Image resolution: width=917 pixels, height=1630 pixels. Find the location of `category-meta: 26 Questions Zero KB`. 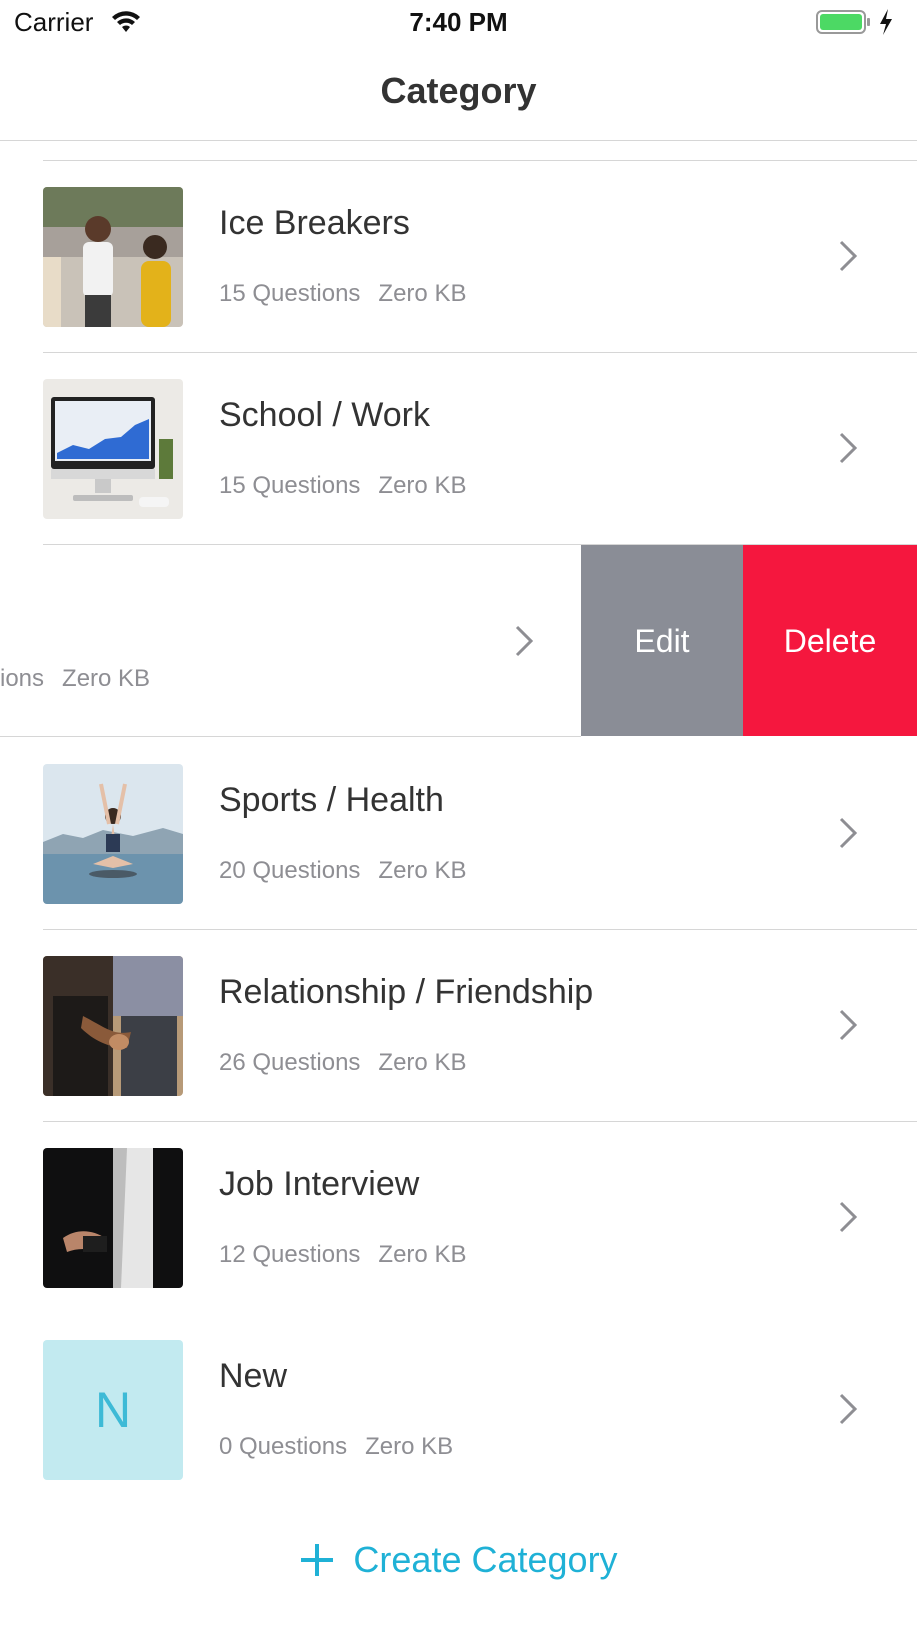

category-meta: 26 Questions Zero KB is located at coordinates (342, 1063).